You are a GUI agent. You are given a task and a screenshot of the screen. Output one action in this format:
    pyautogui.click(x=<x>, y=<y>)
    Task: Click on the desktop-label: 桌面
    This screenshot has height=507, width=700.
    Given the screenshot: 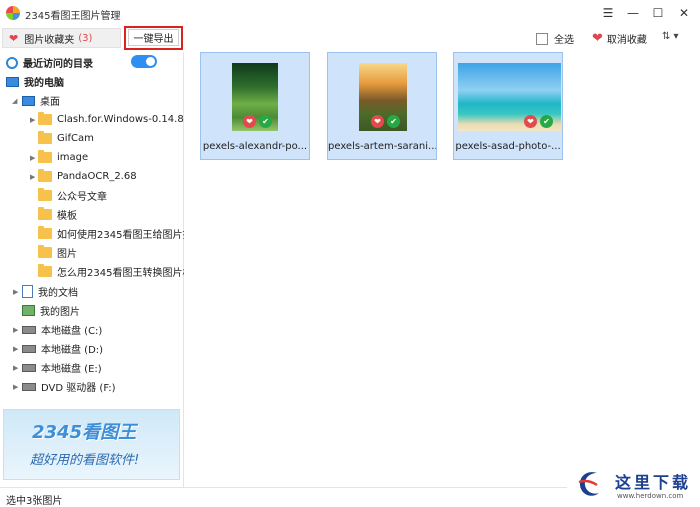 What is the action you would take?
    pyautogui.click(x=50, y=102)
    